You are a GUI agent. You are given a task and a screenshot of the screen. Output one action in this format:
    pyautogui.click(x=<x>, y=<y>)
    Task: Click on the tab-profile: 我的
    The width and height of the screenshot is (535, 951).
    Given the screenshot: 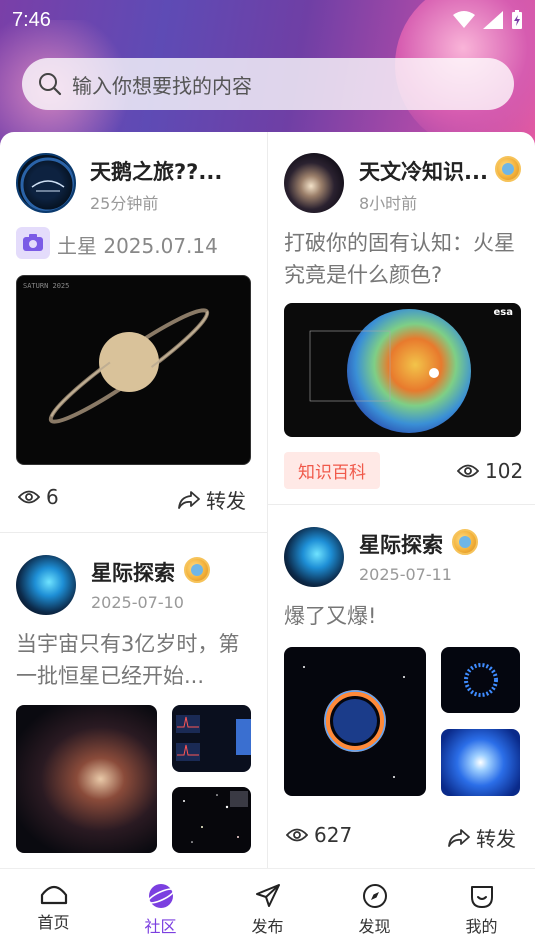 What is the action you would take?
    pyautogui.click(x=481, y=910)
    